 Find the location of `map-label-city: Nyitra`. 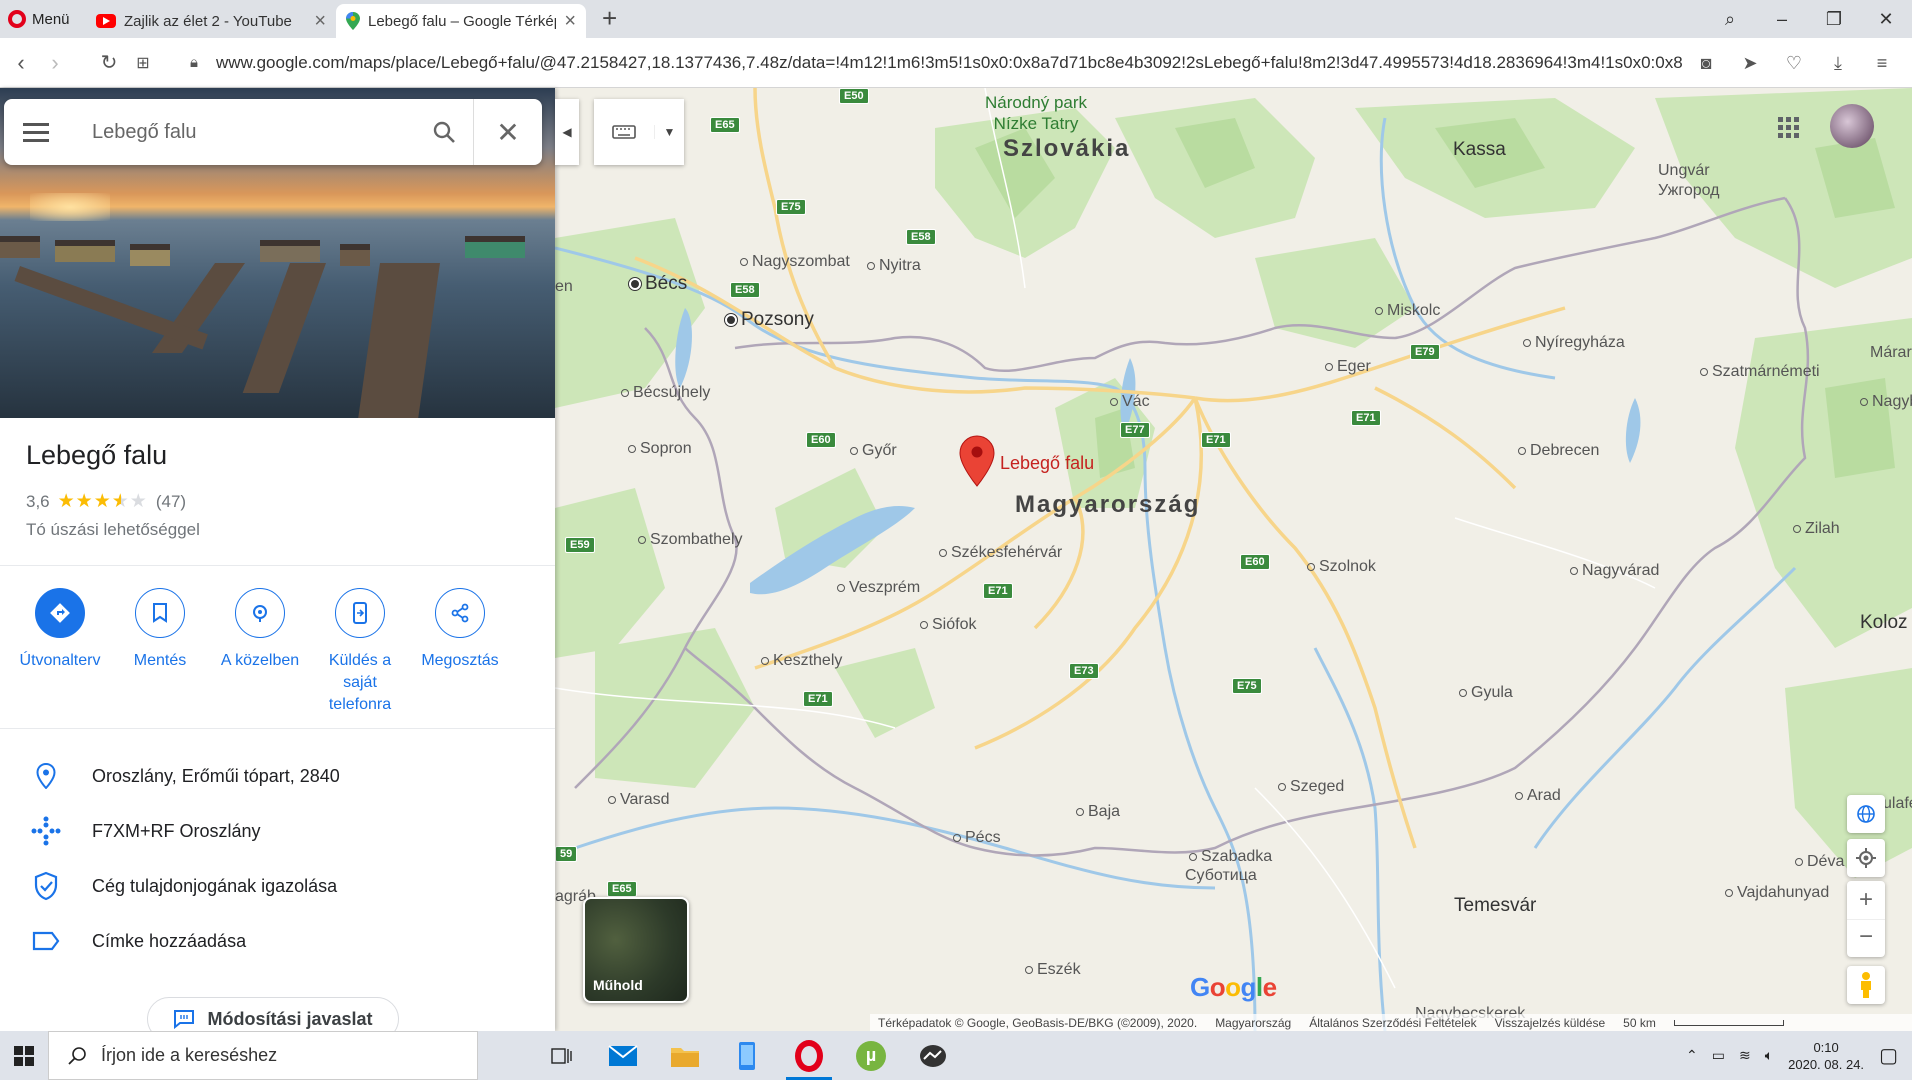

map-label-city: Nyitra is located at coordinates (894, 266).